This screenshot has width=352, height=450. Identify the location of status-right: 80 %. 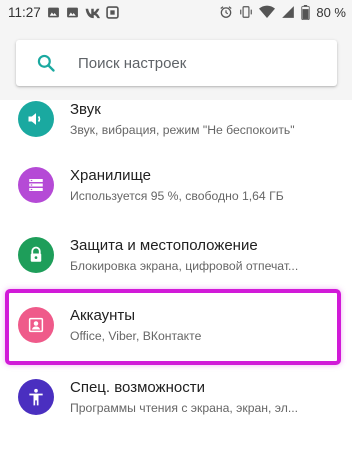
(282, 12).